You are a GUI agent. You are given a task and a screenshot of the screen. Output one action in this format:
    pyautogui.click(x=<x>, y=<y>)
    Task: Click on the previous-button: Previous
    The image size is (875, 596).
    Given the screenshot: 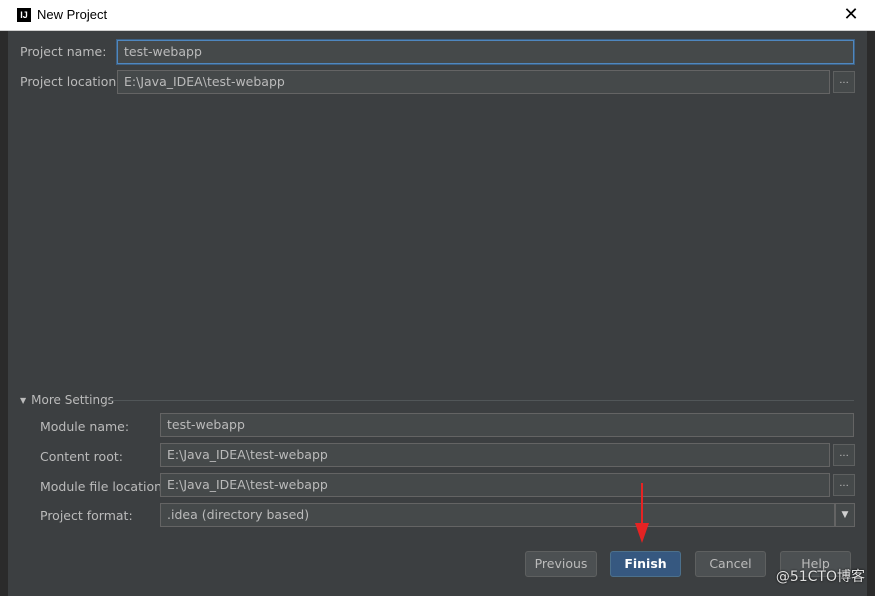 What is the action you would take?
    pyautogui.click(x=561, y=564)
    